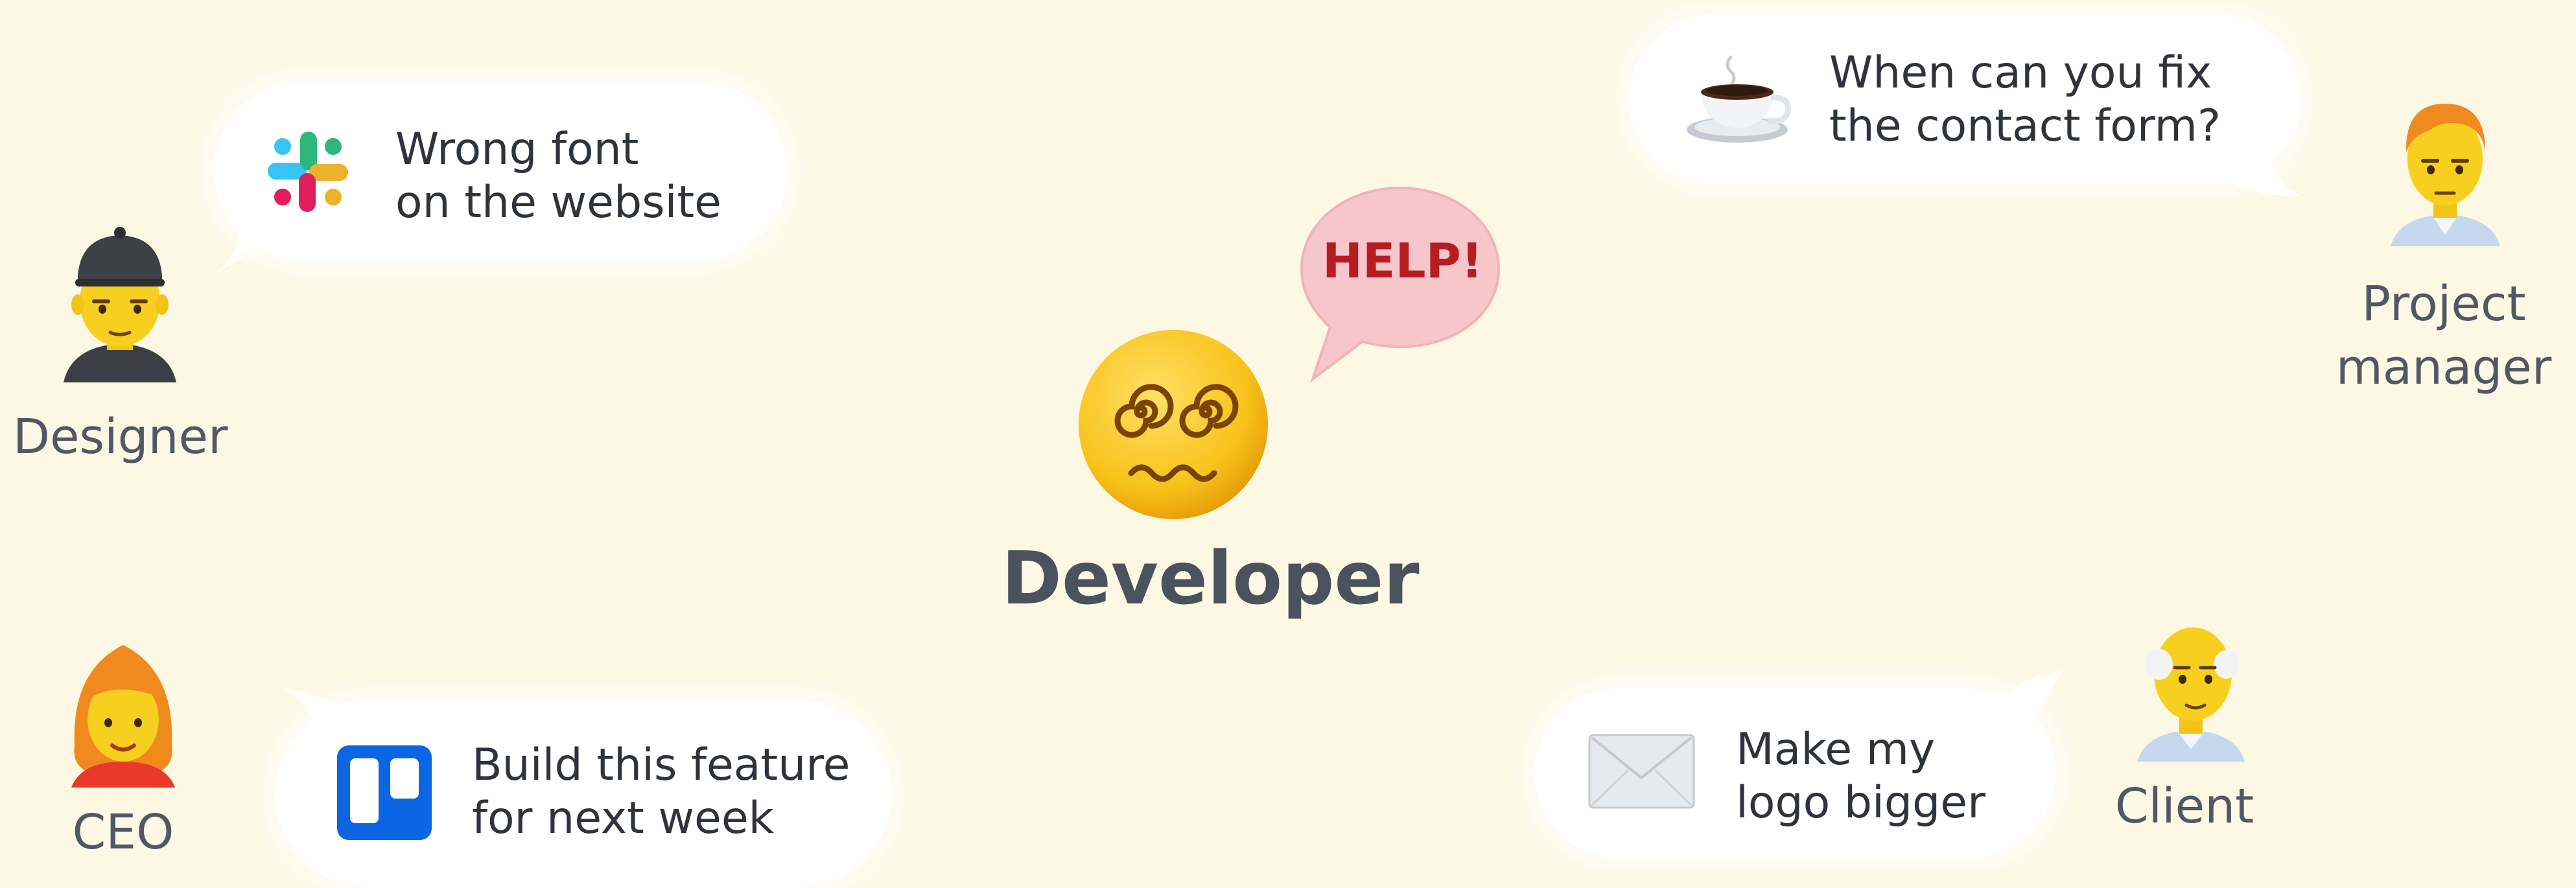  Describe the element at coordinates (1210, 579) in the screenshot. I see `developer-label: Developer` at that location.